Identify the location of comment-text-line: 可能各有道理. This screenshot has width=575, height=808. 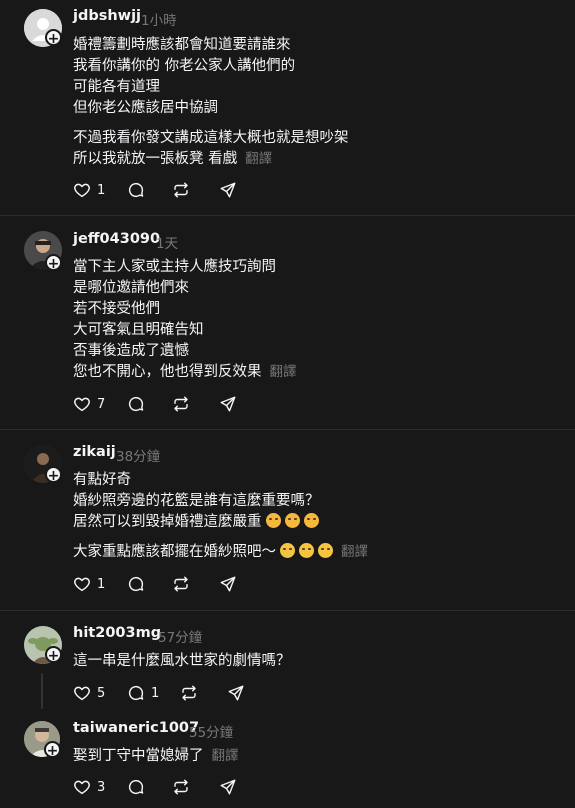
(116, 87).